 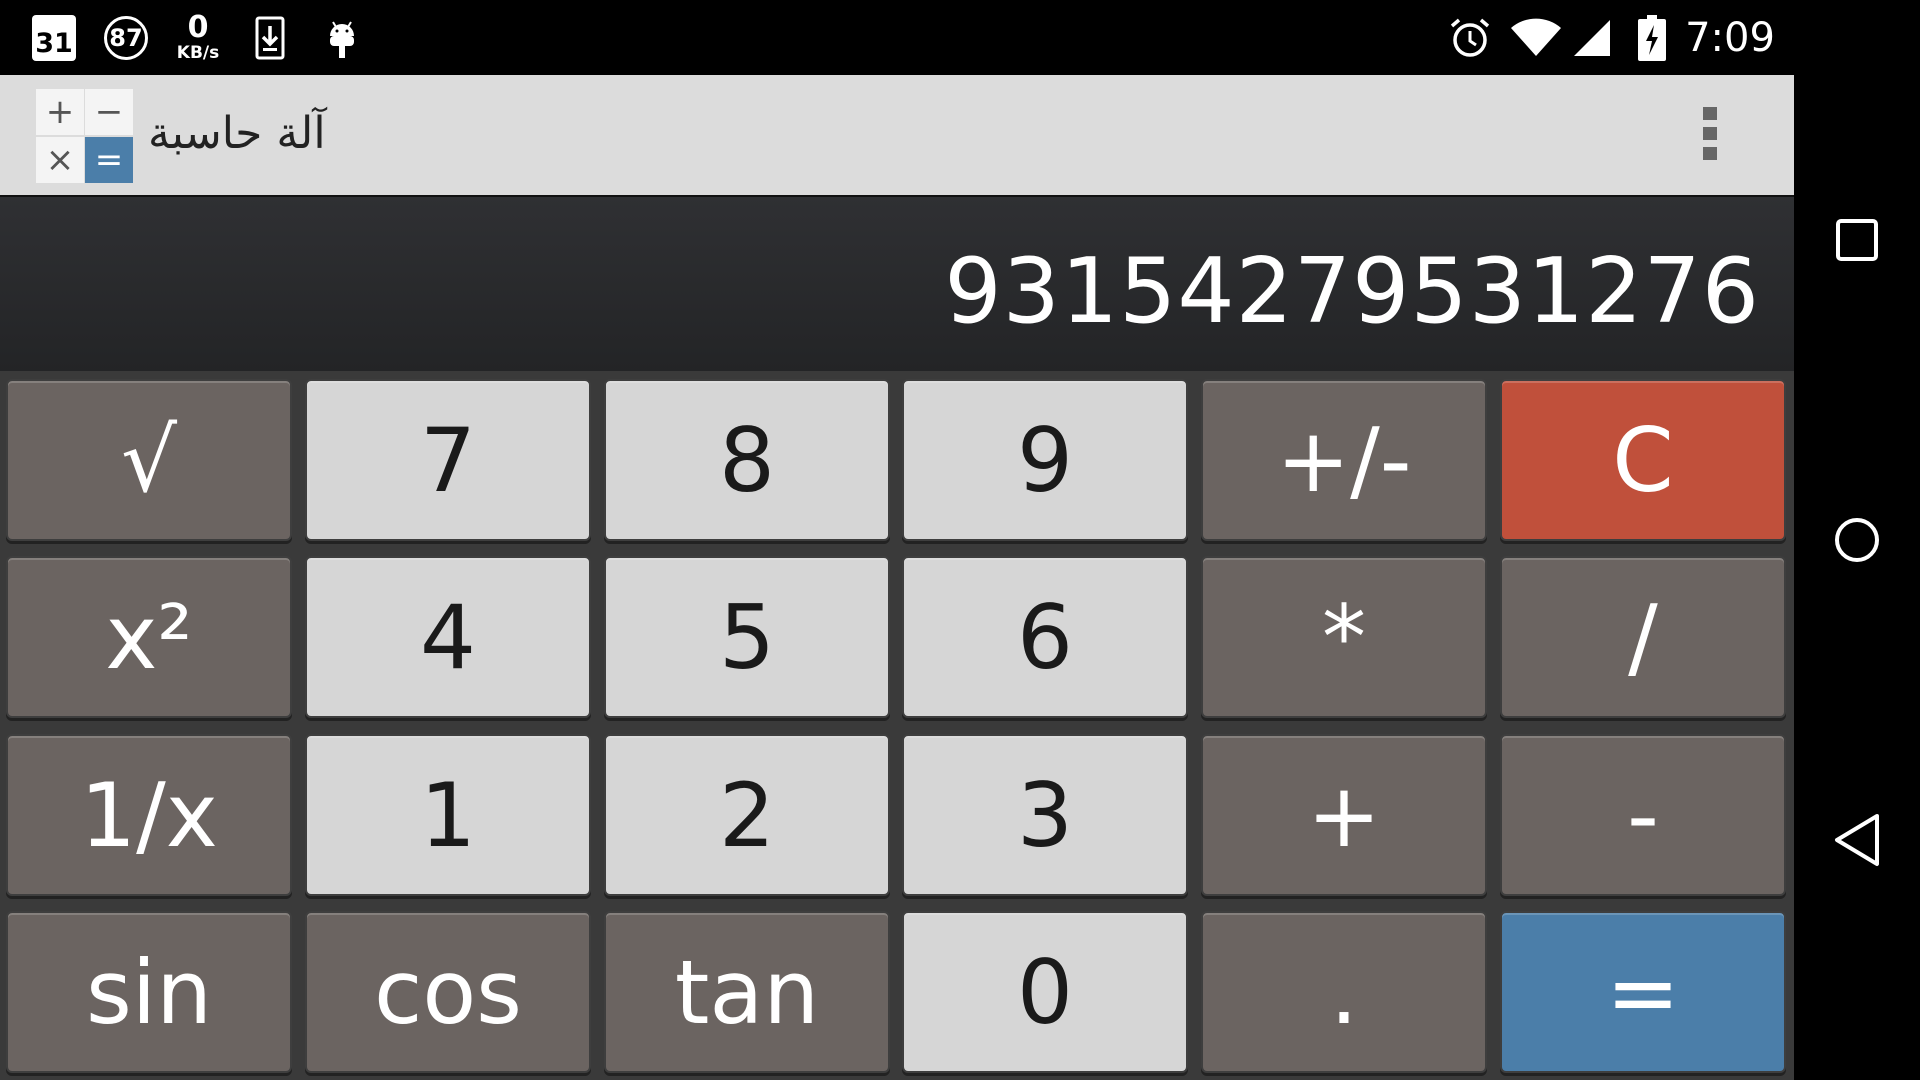 I want to click on equals-button: =, so click(x=1643, y=992).